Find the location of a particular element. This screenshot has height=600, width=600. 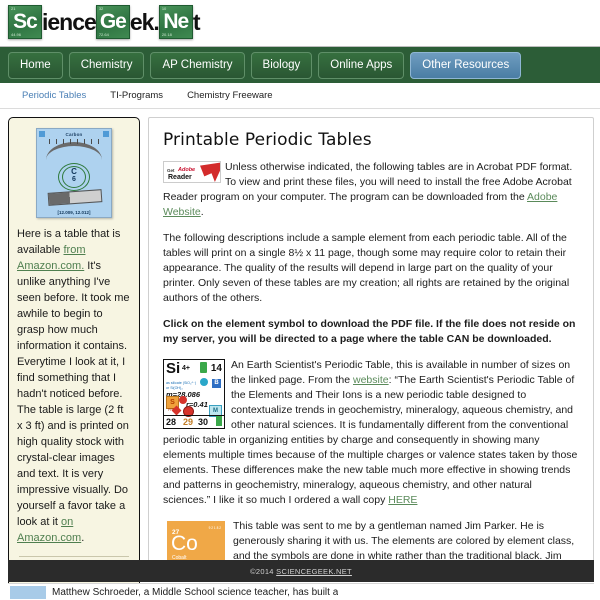

logo-tile-ge-symbol: Ge is located at coordinates (113, 21).